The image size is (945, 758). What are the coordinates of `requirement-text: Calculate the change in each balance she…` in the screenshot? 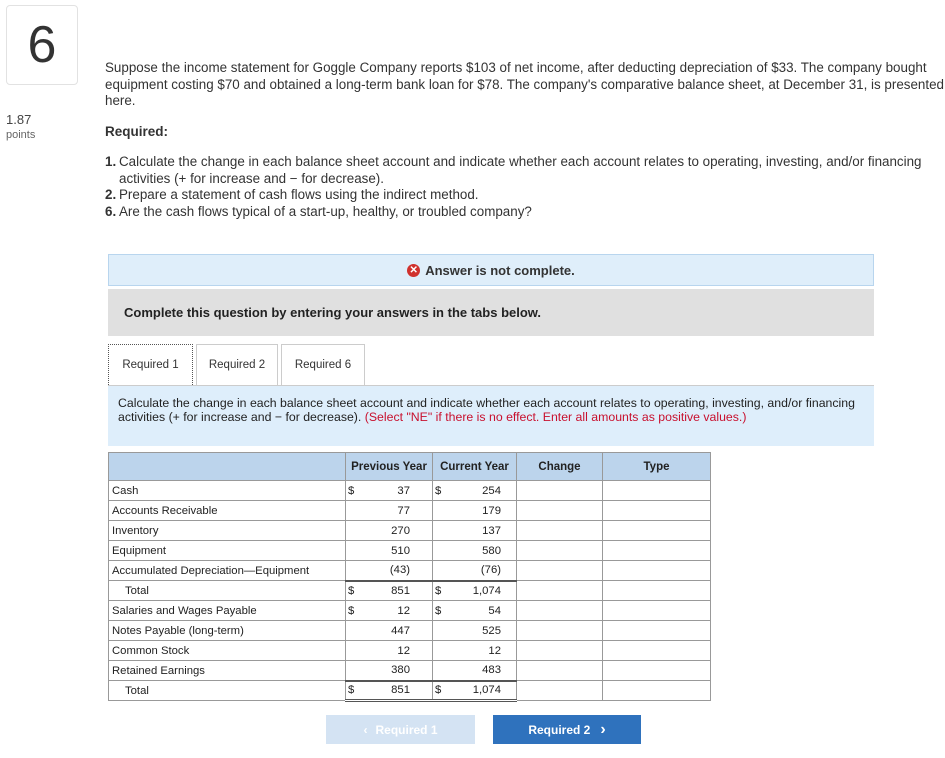 It's located at (520, 170).